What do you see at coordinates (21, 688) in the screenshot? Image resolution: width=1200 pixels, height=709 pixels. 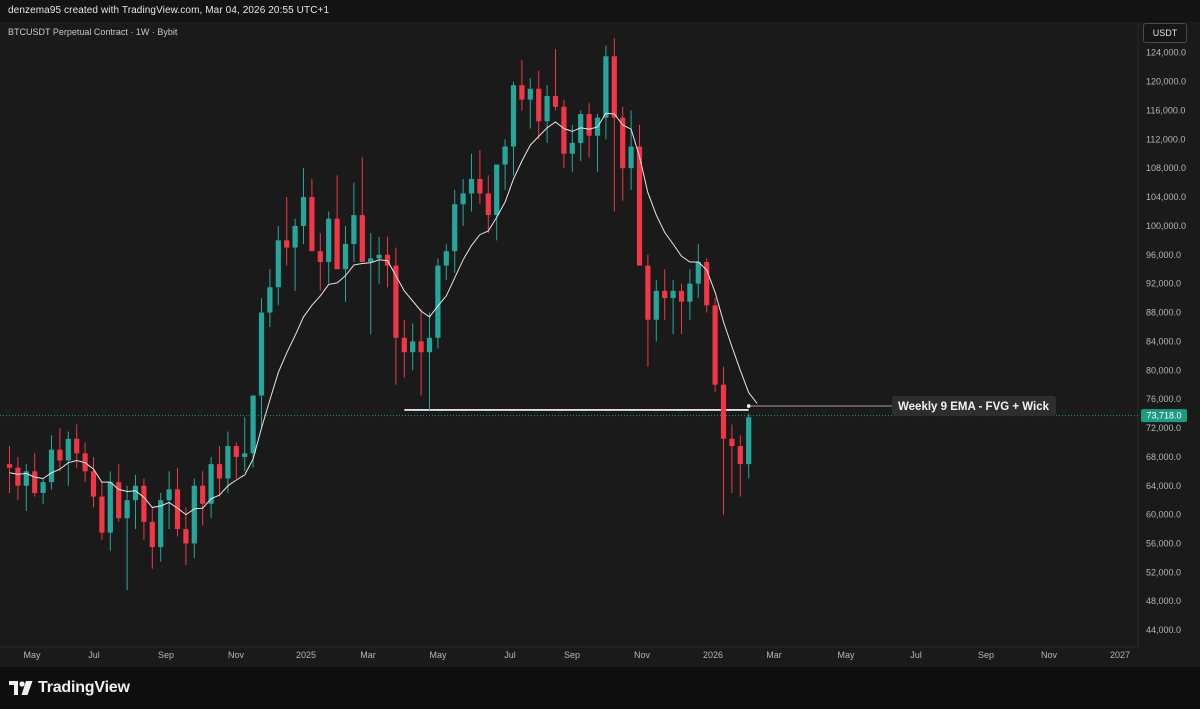 I see `tradingview-logo-icon` at bounding box center [21, 688].